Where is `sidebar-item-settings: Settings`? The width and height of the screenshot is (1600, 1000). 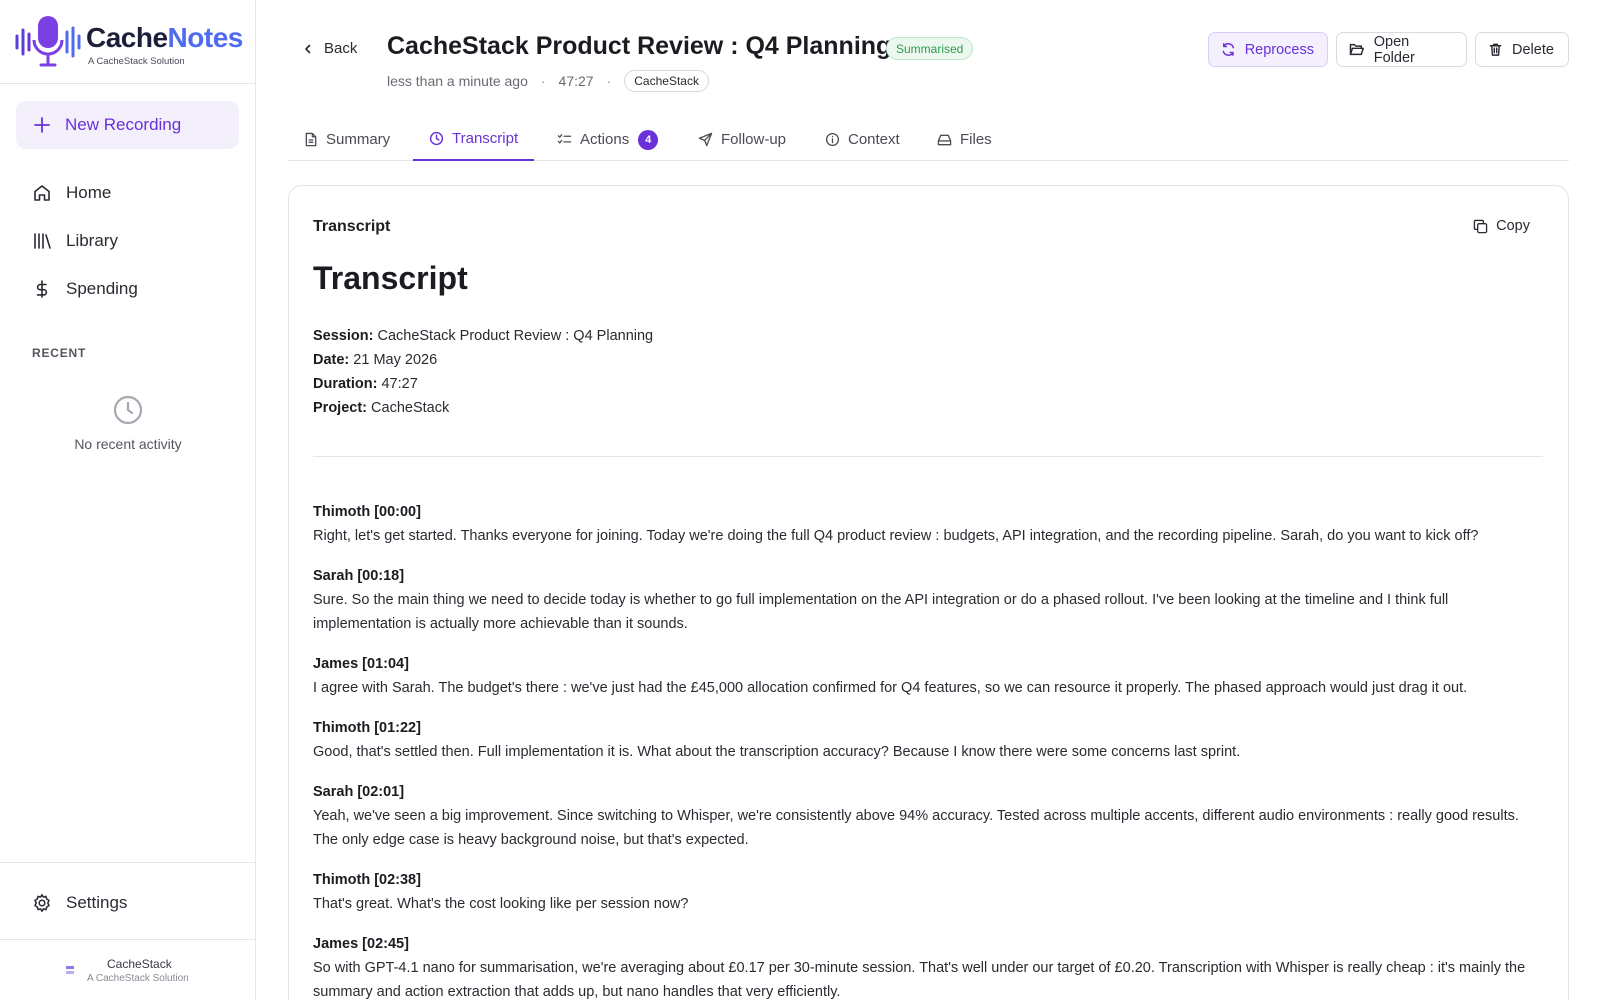
sidebar-item-settings: Settings is located at coordinates (79, 903).